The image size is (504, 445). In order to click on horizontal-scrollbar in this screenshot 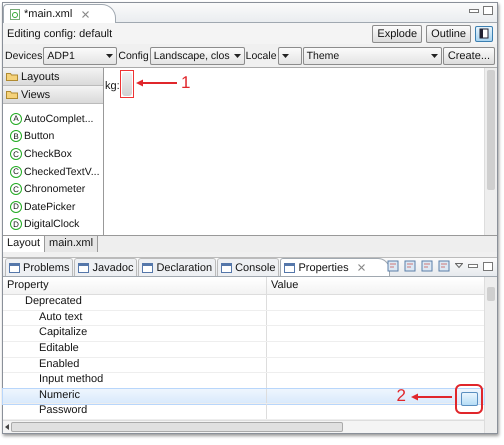, I will do `click(243, 427)`.